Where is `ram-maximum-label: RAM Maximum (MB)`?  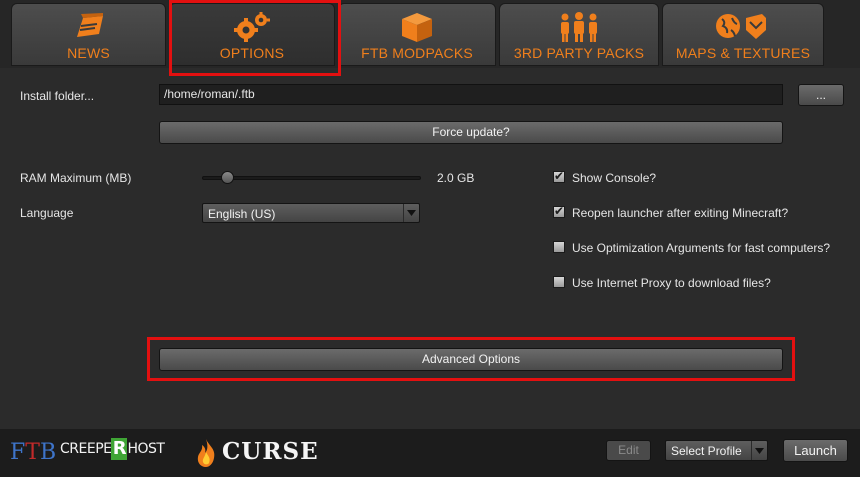 ram-maximum-label: RAM Maximum (MB) is located at coordinates (76, 178).